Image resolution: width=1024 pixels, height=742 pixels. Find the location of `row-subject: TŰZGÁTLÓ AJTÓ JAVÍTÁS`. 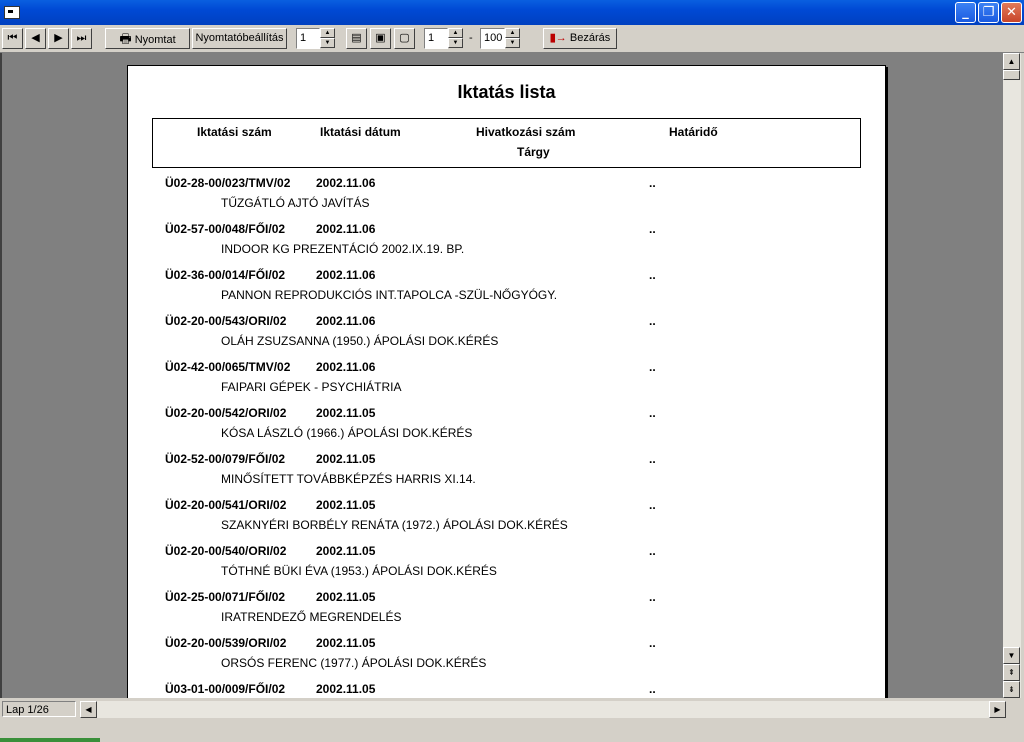

row-subject: TŰZGÁTLÓ AJTÓ JAVÍTÁS is located at coordinates (295, 203).